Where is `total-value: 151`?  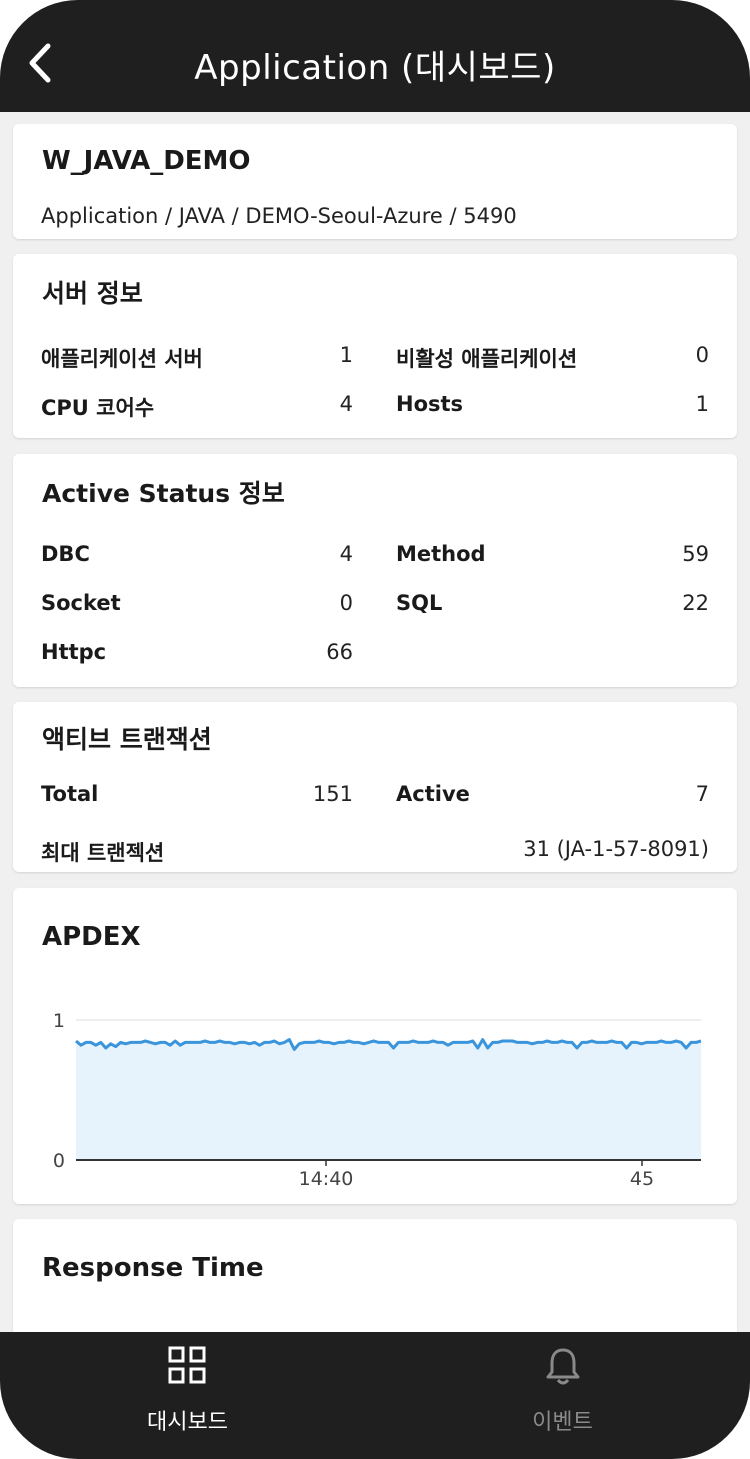 total-value: 151 is located at coordinates (332, 794).